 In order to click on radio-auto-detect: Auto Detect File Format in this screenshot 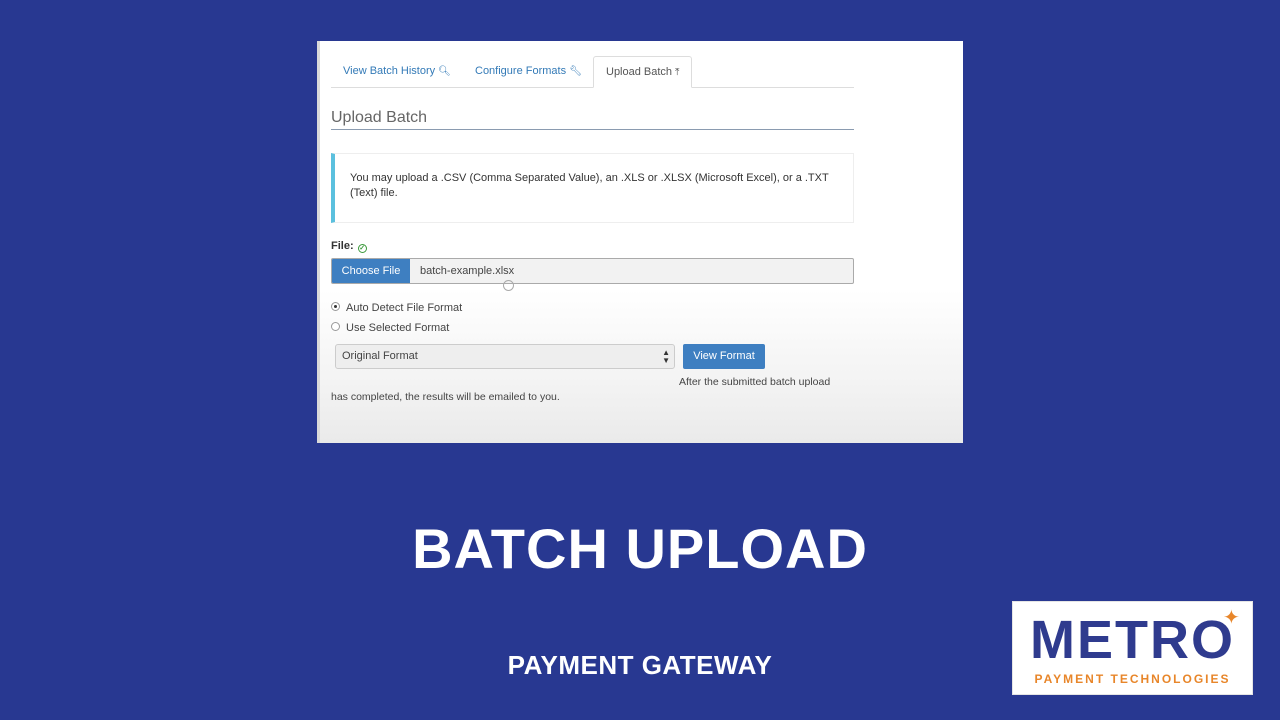, I will do `click(396, 308)`.